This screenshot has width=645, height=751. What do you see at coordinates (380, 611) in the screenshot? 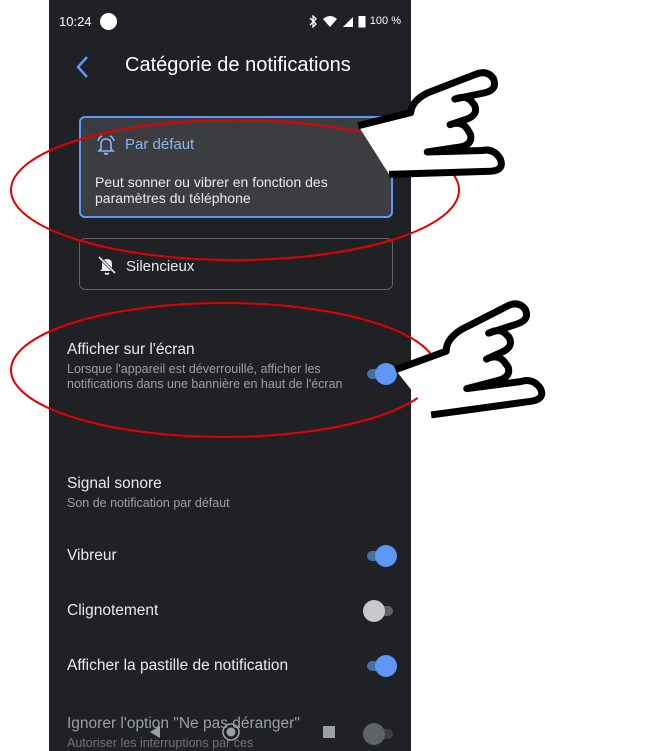
I see `blink-light-toggle` at bounding box center [380, 611].